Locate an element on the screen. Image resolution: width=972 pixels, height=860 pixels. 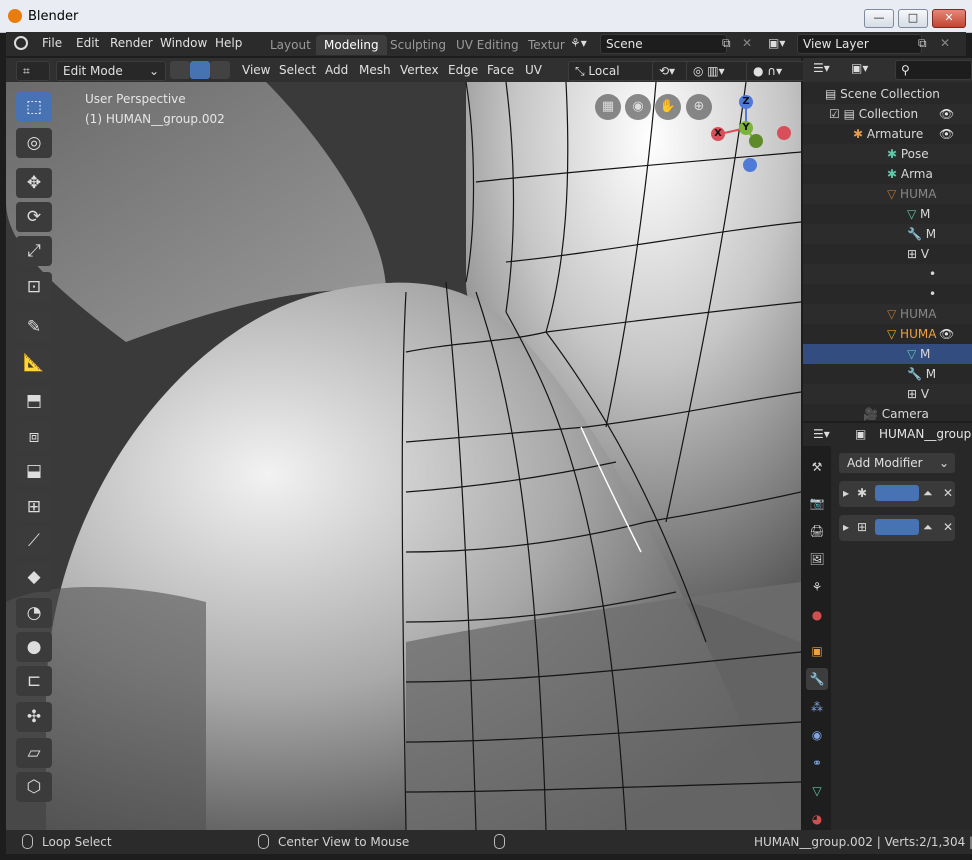
delete-view-layer-icon: ✕ is located at coordinates (945, 43).